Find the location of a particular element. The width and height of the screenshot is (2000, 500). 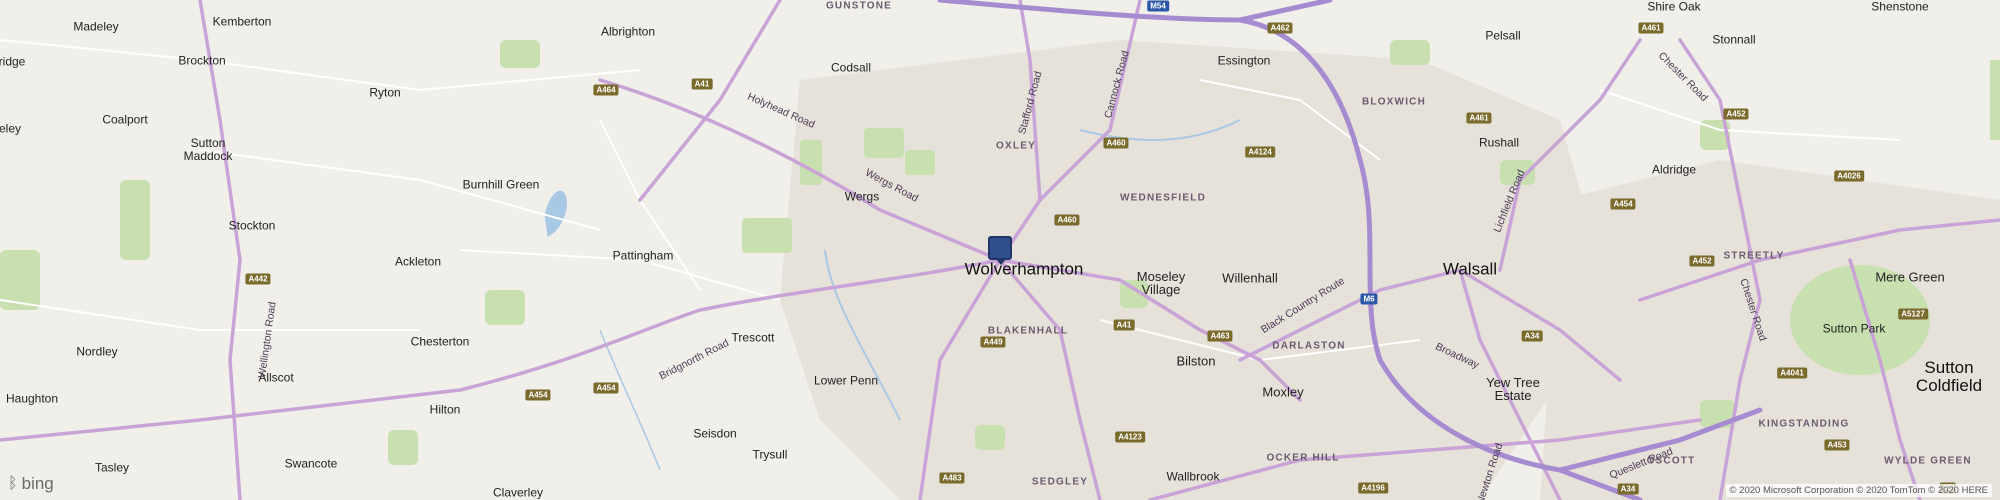

district-blakenhall: BLAKENHALL is located at coordinates (1028, 331).